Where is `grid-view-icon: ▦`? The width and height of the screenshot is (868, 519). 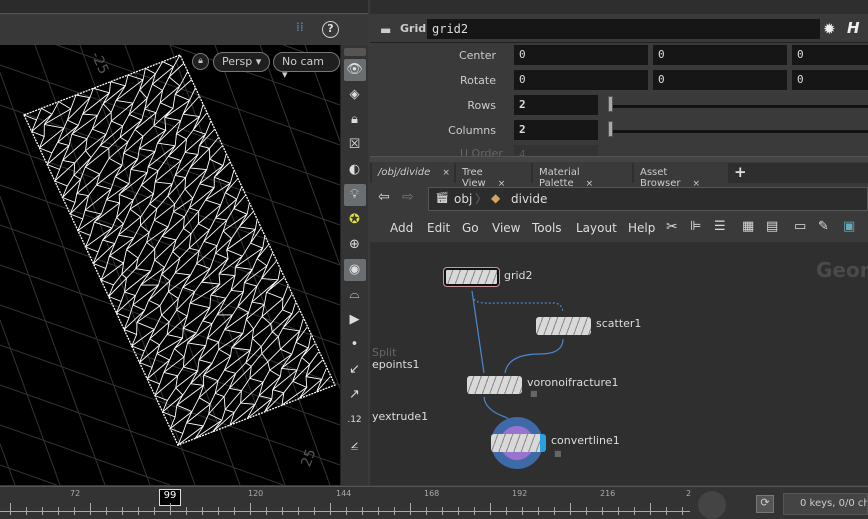
grid-view-icon: ▦ is located at coordinates (748, 226).